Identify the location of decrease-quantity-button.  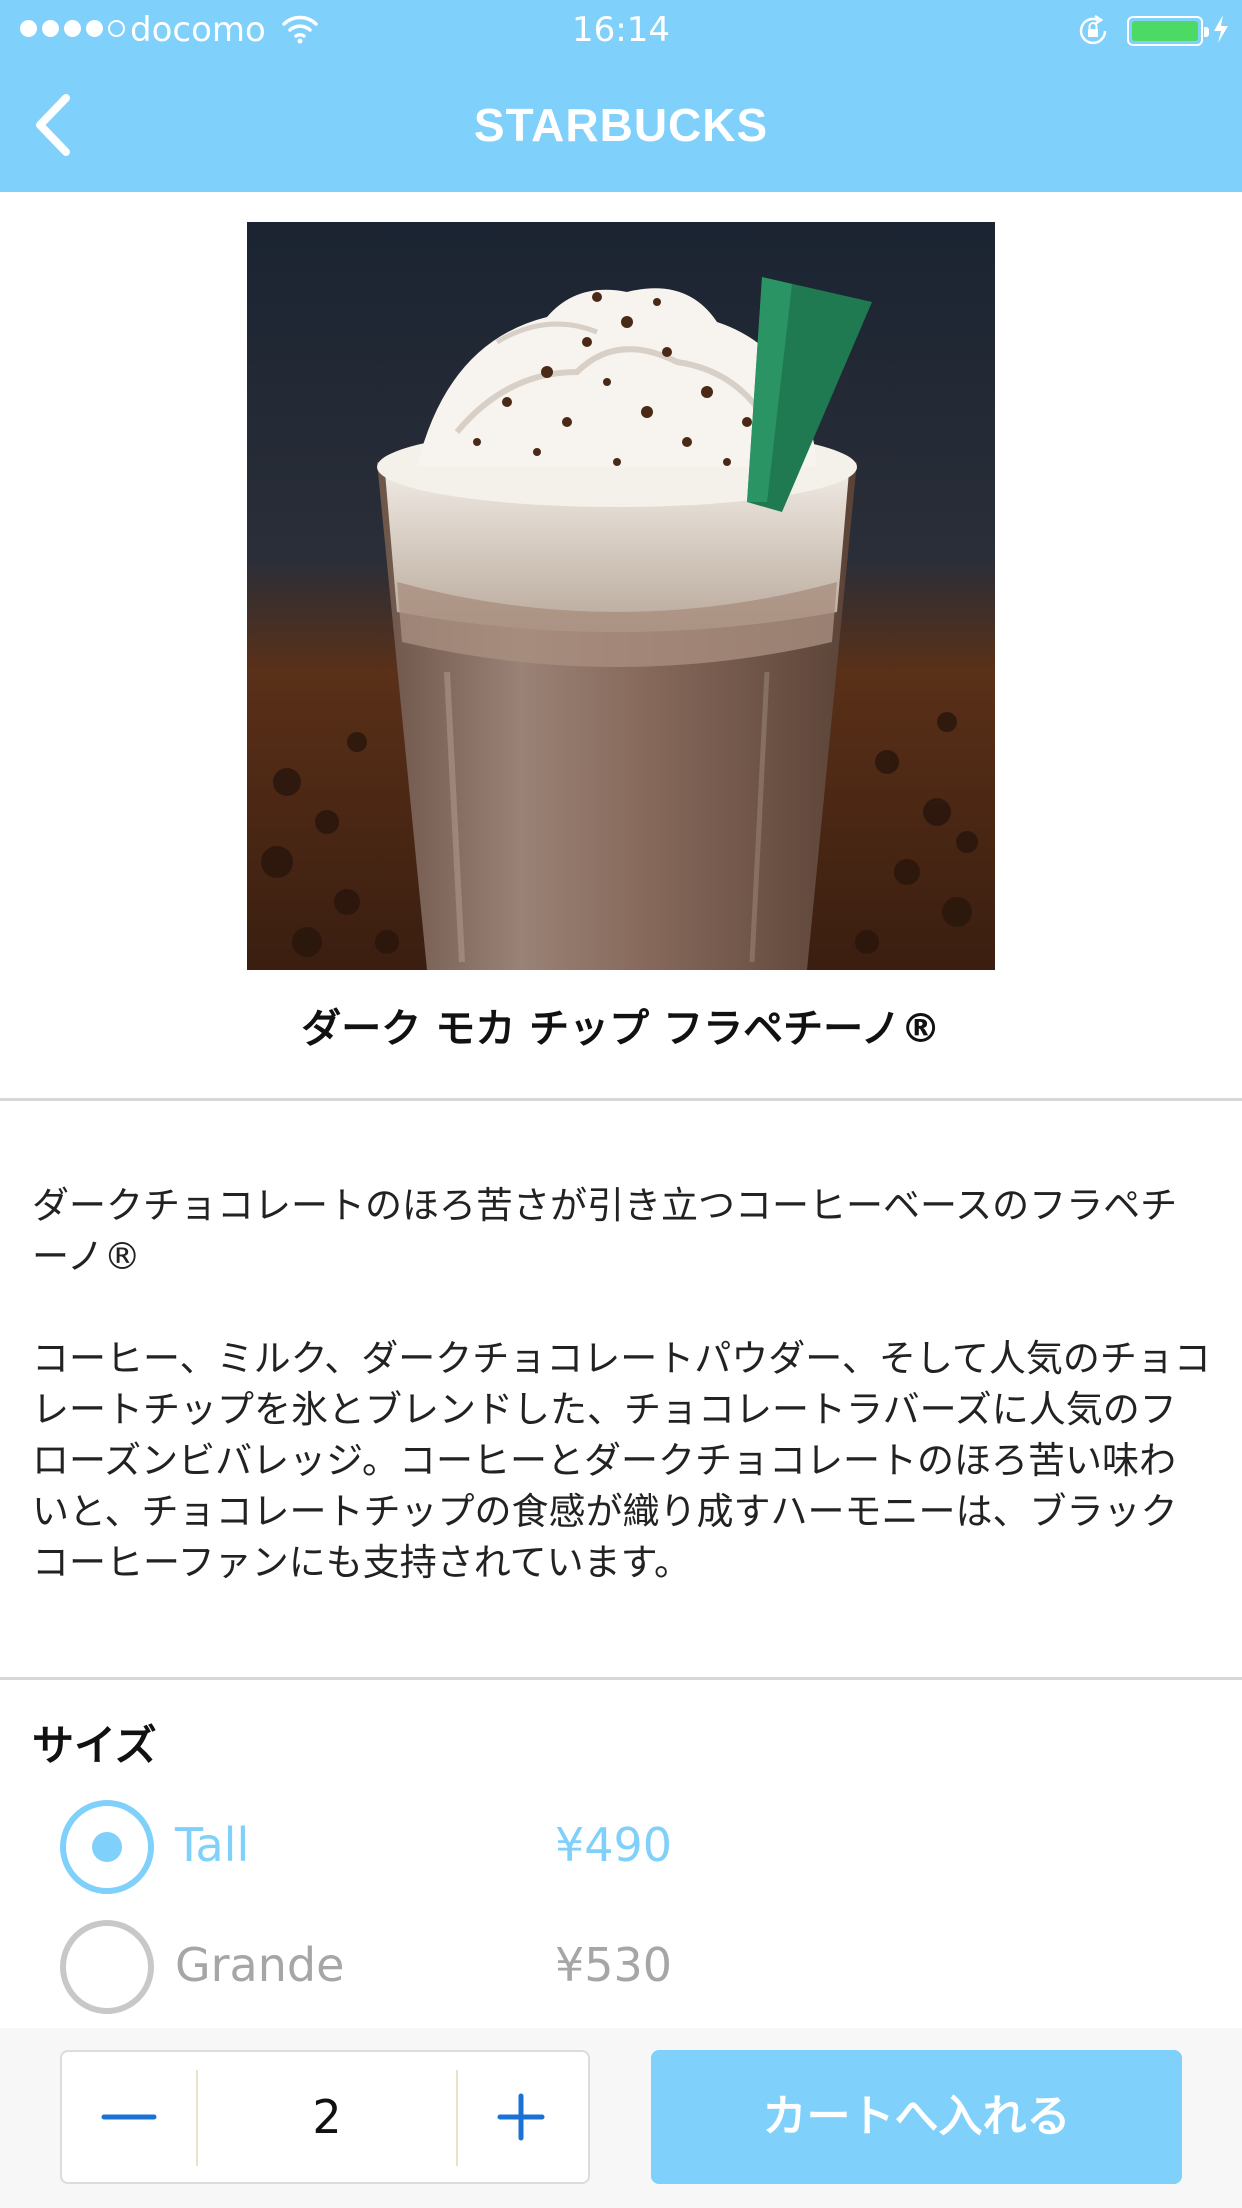
(129, 2117).